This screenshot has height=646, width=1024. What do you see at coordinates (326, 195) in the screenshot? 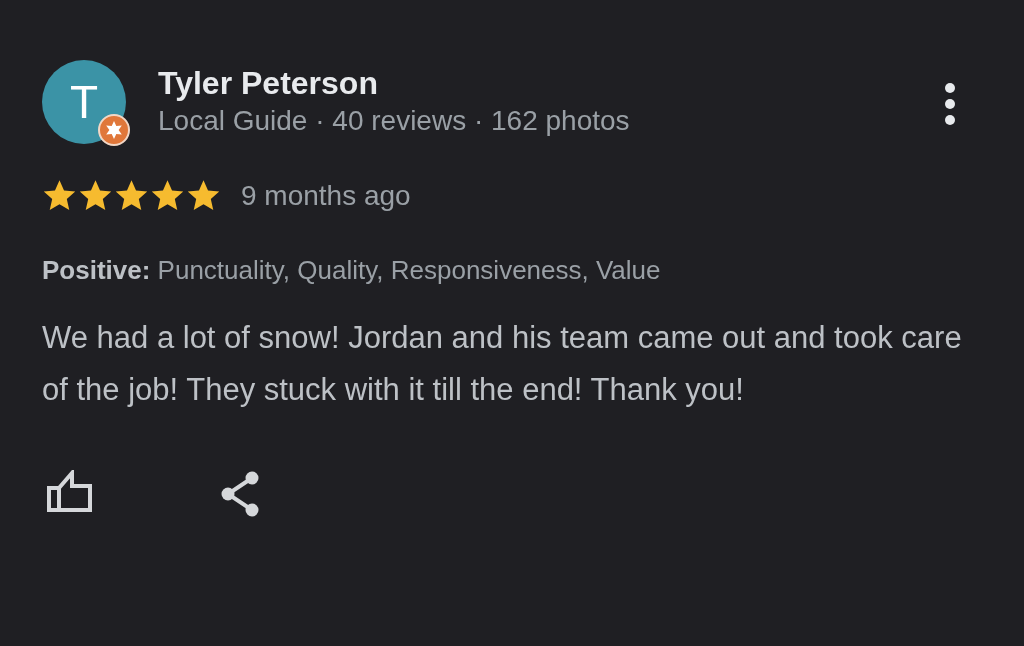
I see `review-time: 9 months ago` at bounding box center [326, 195].